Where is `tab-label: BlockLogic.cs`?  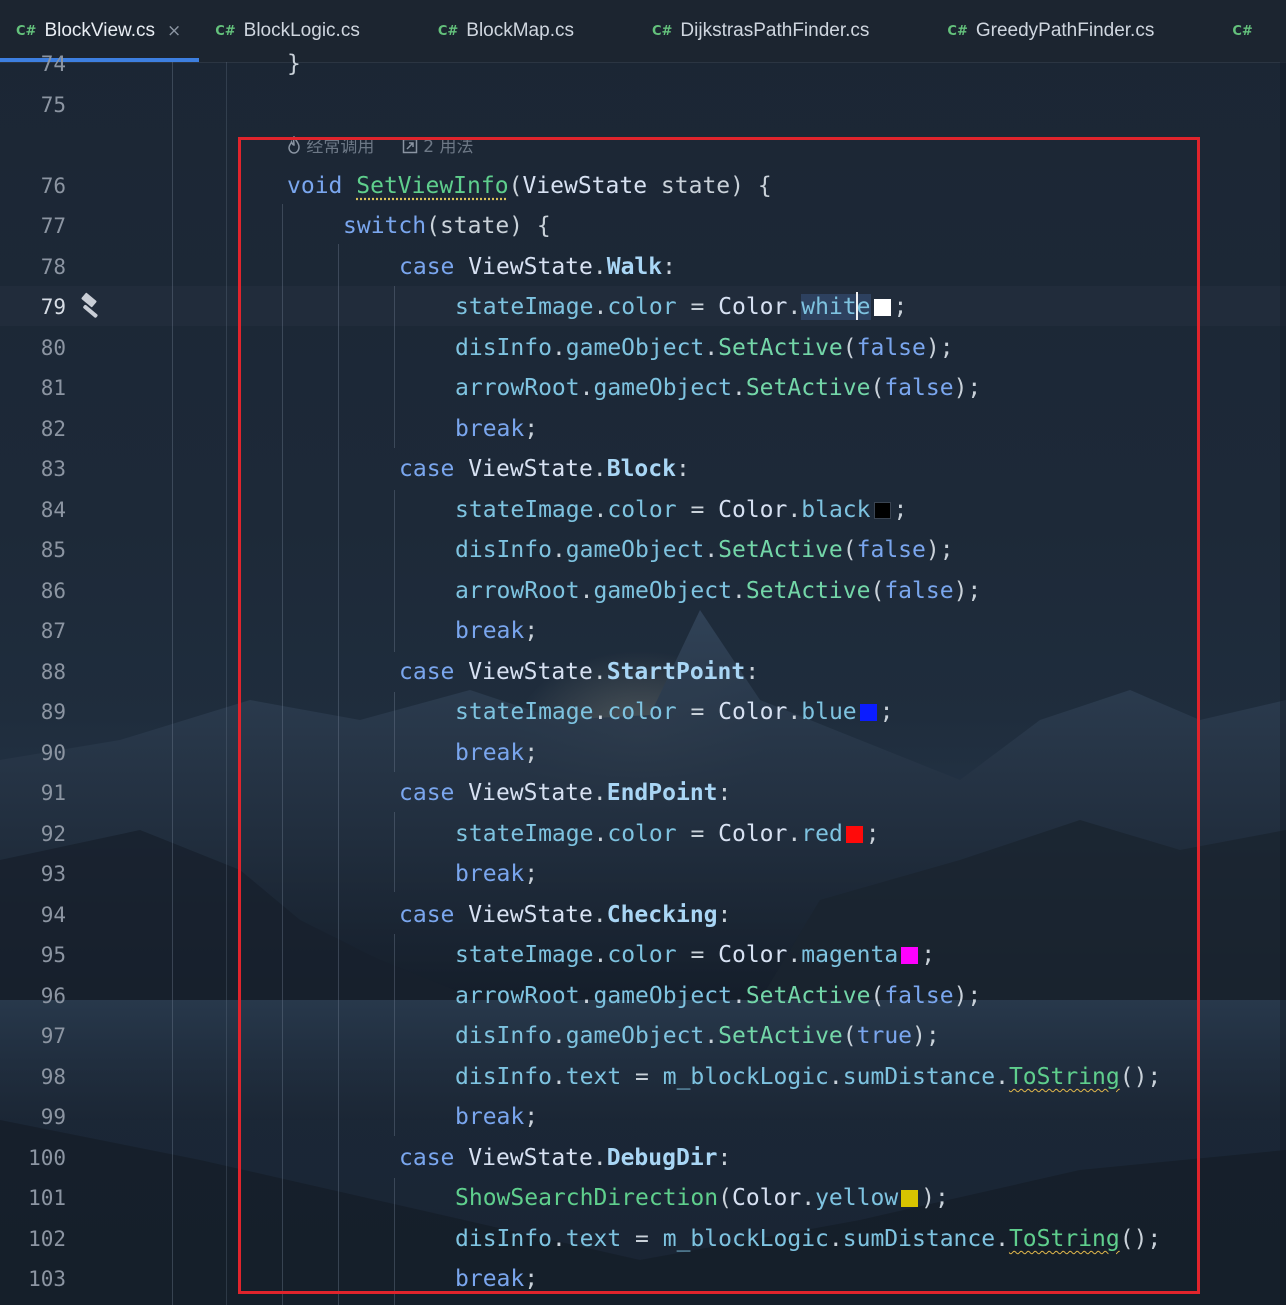 tab-label: BlockLogic.cs is located at coordinates (301, 30).